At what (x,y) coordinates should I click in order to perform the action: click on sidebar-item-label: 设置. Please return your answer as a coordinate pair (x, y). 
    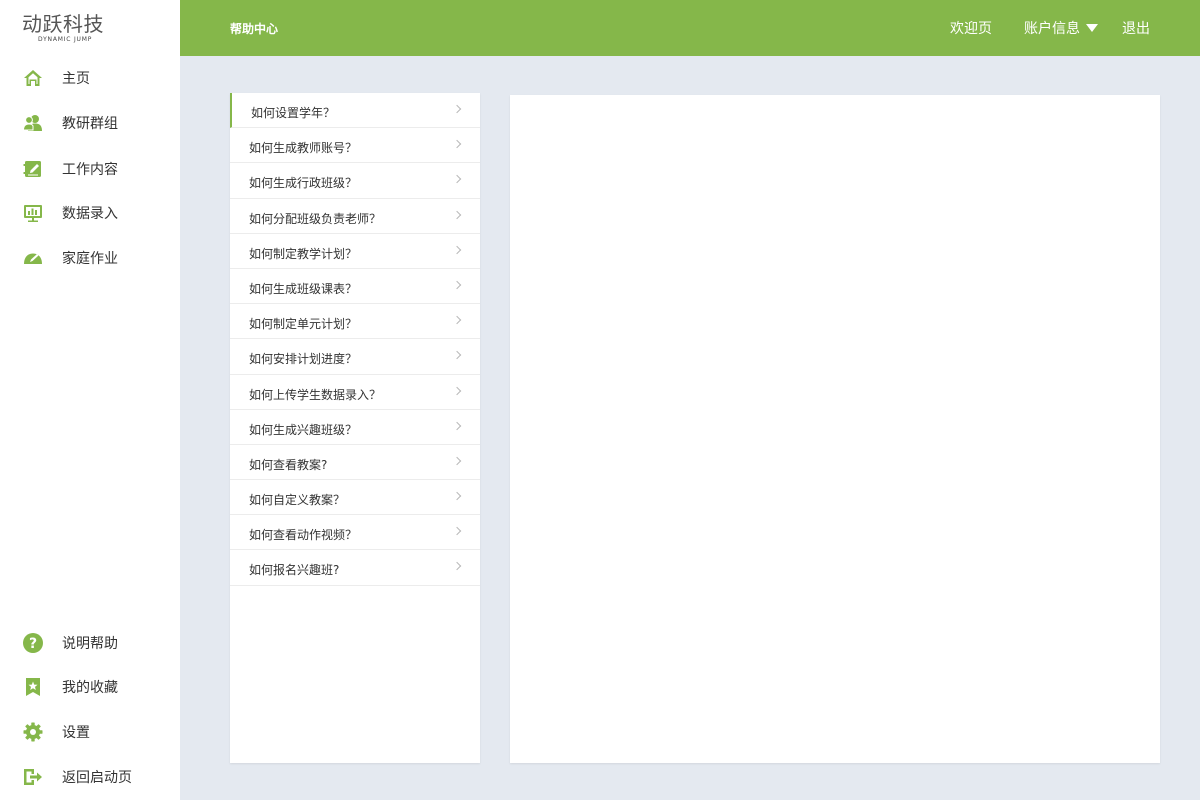
    Looking at the image, I should click on (76, 733).